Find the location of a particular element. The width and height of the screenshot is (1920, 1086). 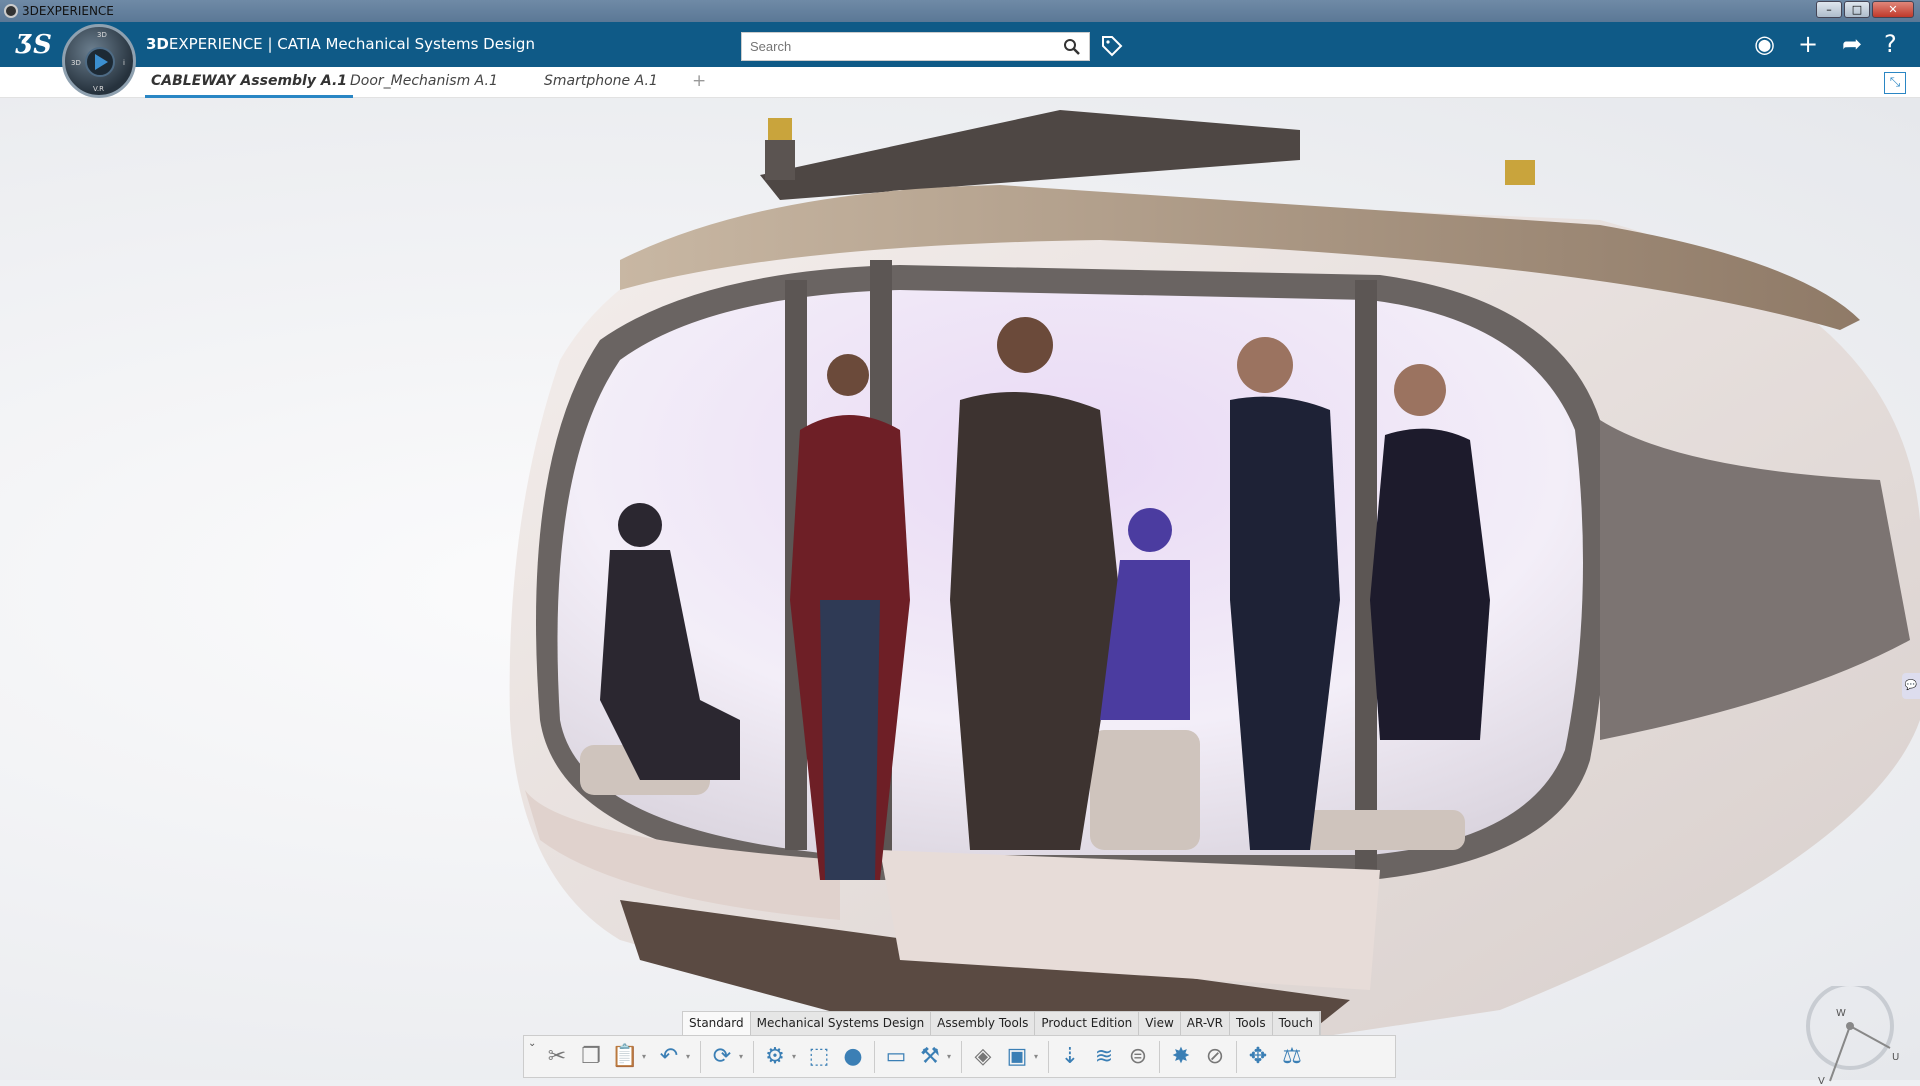

undo-icon: ↶ is located at coordinates (669, 1057).